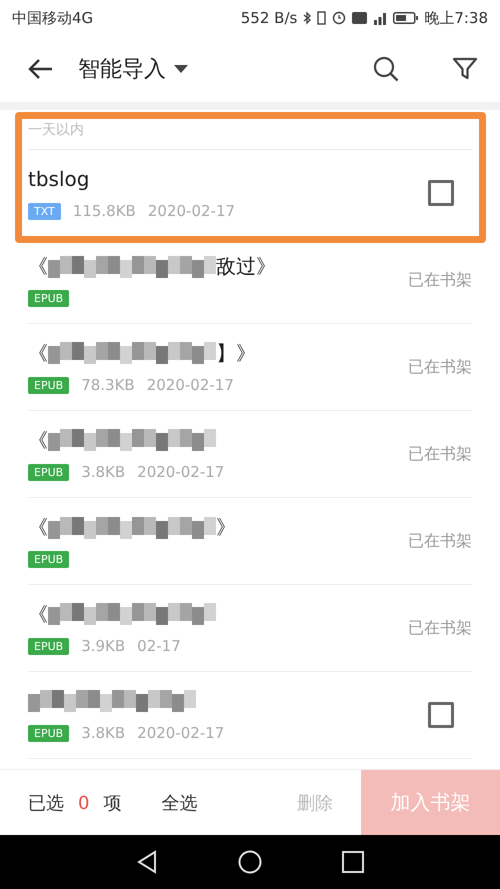 Image resolution: width=500 pixels, height=889 pixels. Describe the element at coordinates (321, 18) in the screenshot. I see `vibrate-icon` at that location.